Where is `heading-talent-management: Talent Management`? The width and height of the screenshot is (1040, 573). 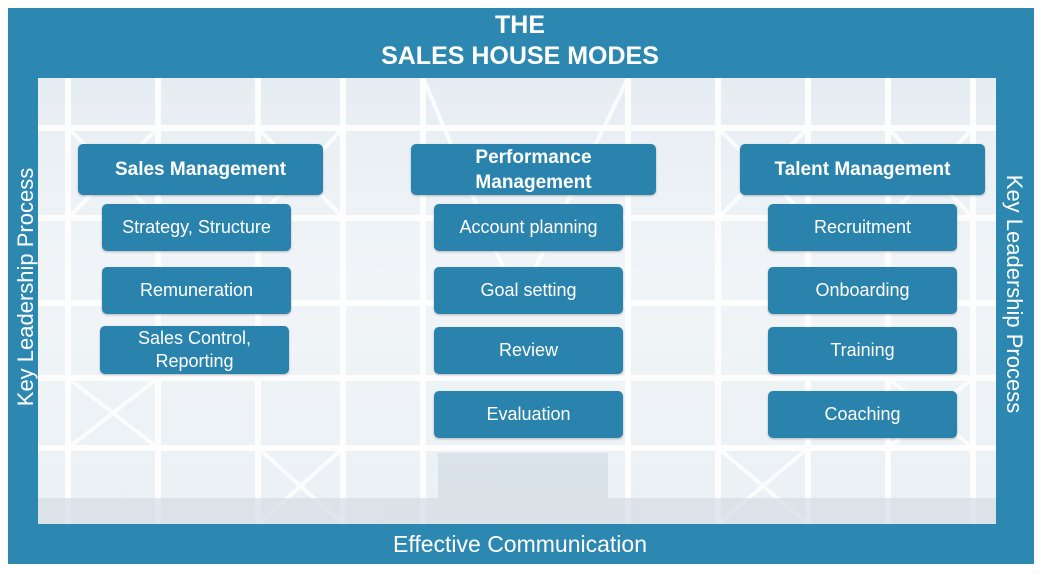
heading-talent-management: Talent Management is located at coordinates (862, 169).